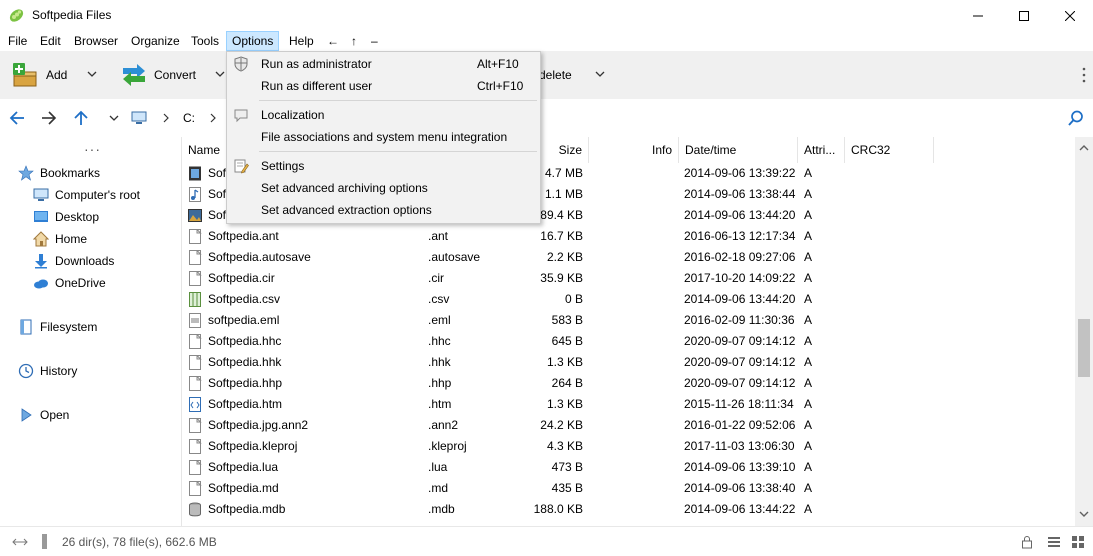  I want to click on menu-edit: Edit, so click(50, 41).